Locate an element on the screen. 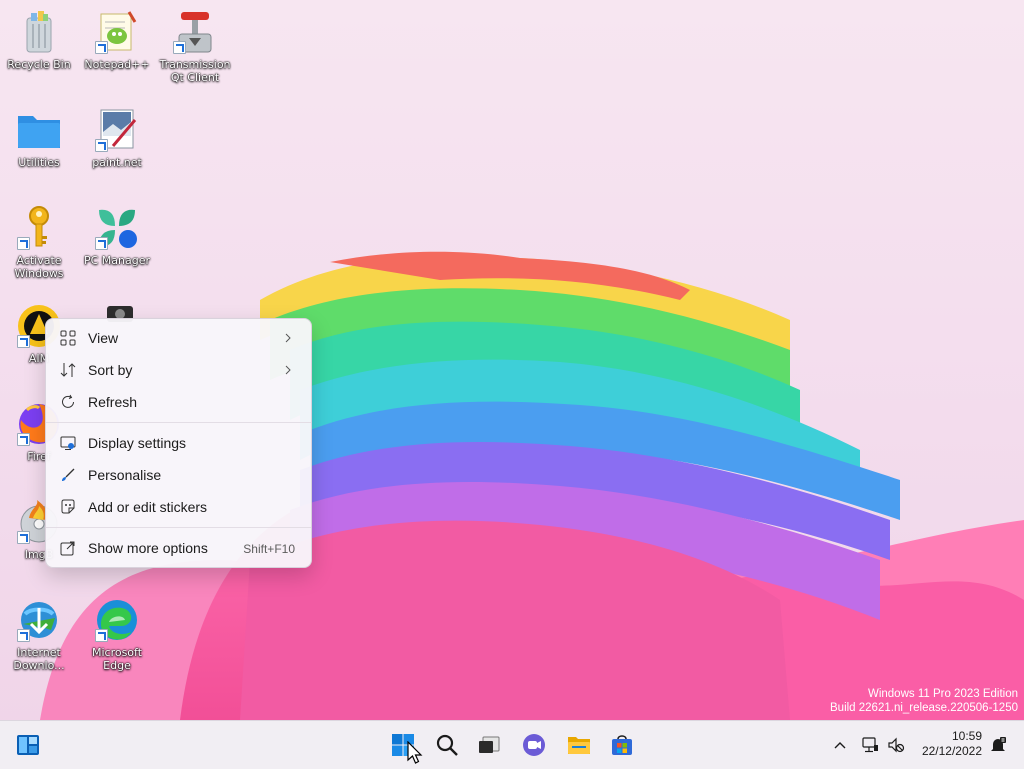 Image resolution: width=1024 pixels, height=769 pixels. notification-bell-icon is located at coordinates (998, 744).